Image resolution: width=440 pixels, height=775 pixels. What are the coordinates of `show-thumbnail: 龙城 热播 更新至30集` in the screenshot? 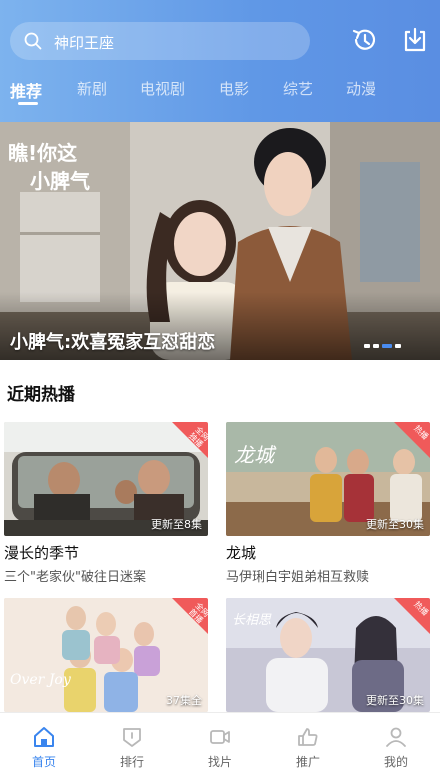 It's located at (328, 479).